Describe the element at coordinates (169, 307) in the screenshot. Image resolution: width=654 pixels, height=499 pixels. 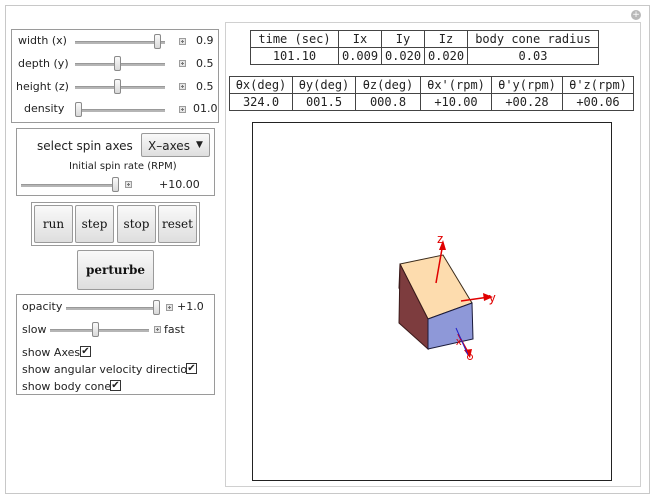
I see `opacity-plus-icon` at that location.